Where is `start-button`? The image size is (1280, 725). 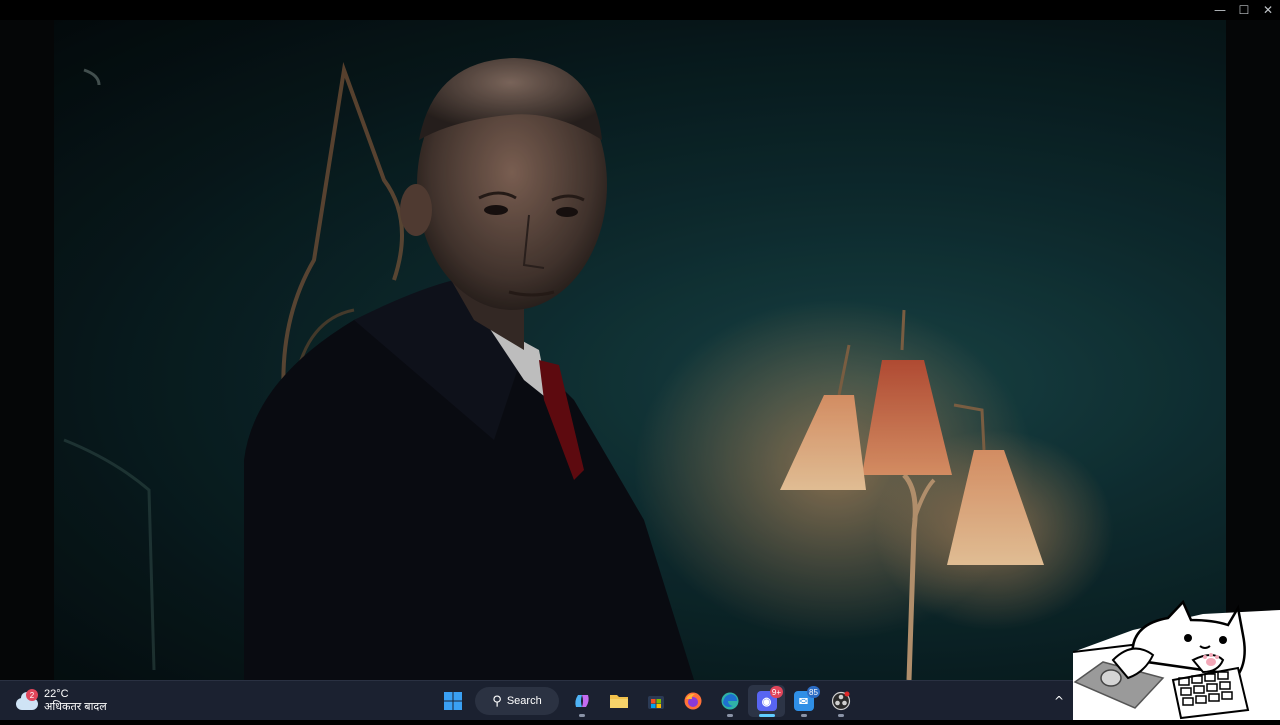
start-button is located at coordinates (452, 701).